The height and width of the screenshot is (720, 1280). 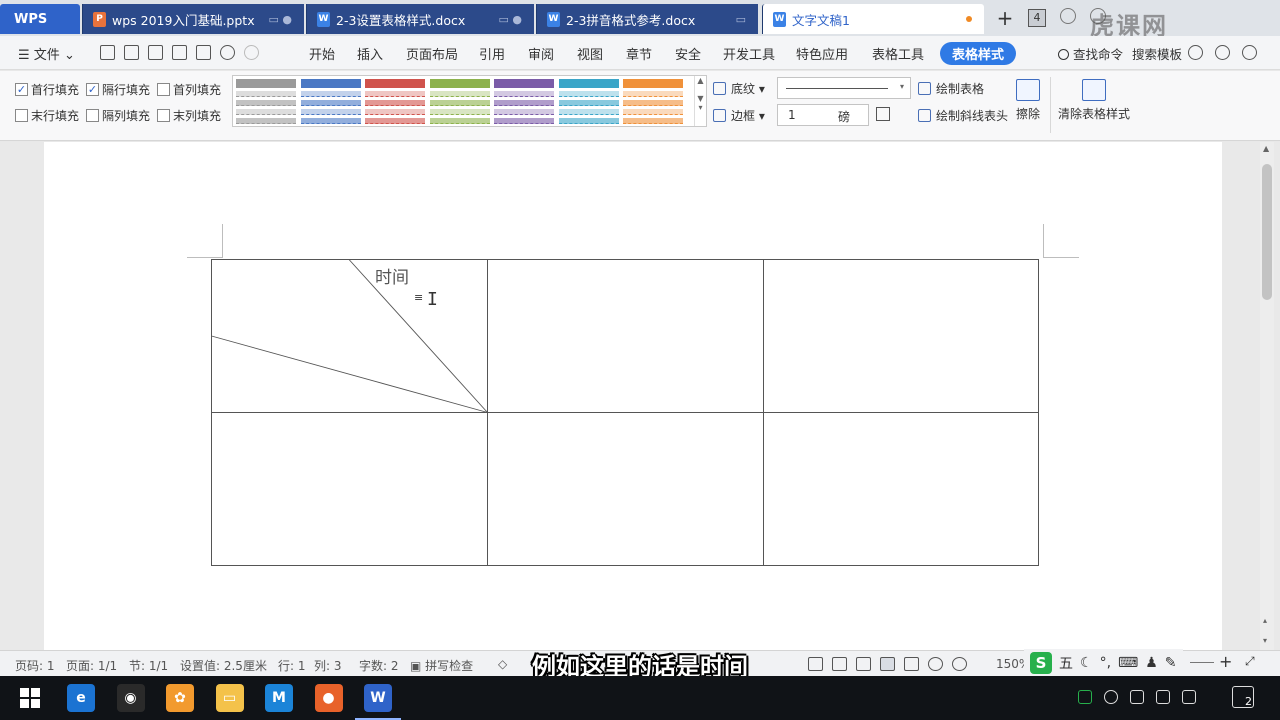 What do you see at coordinates (432, 53) in the screenshot?
I see `menu-page-layout: 页面布局` at bounding box center [432, 53].